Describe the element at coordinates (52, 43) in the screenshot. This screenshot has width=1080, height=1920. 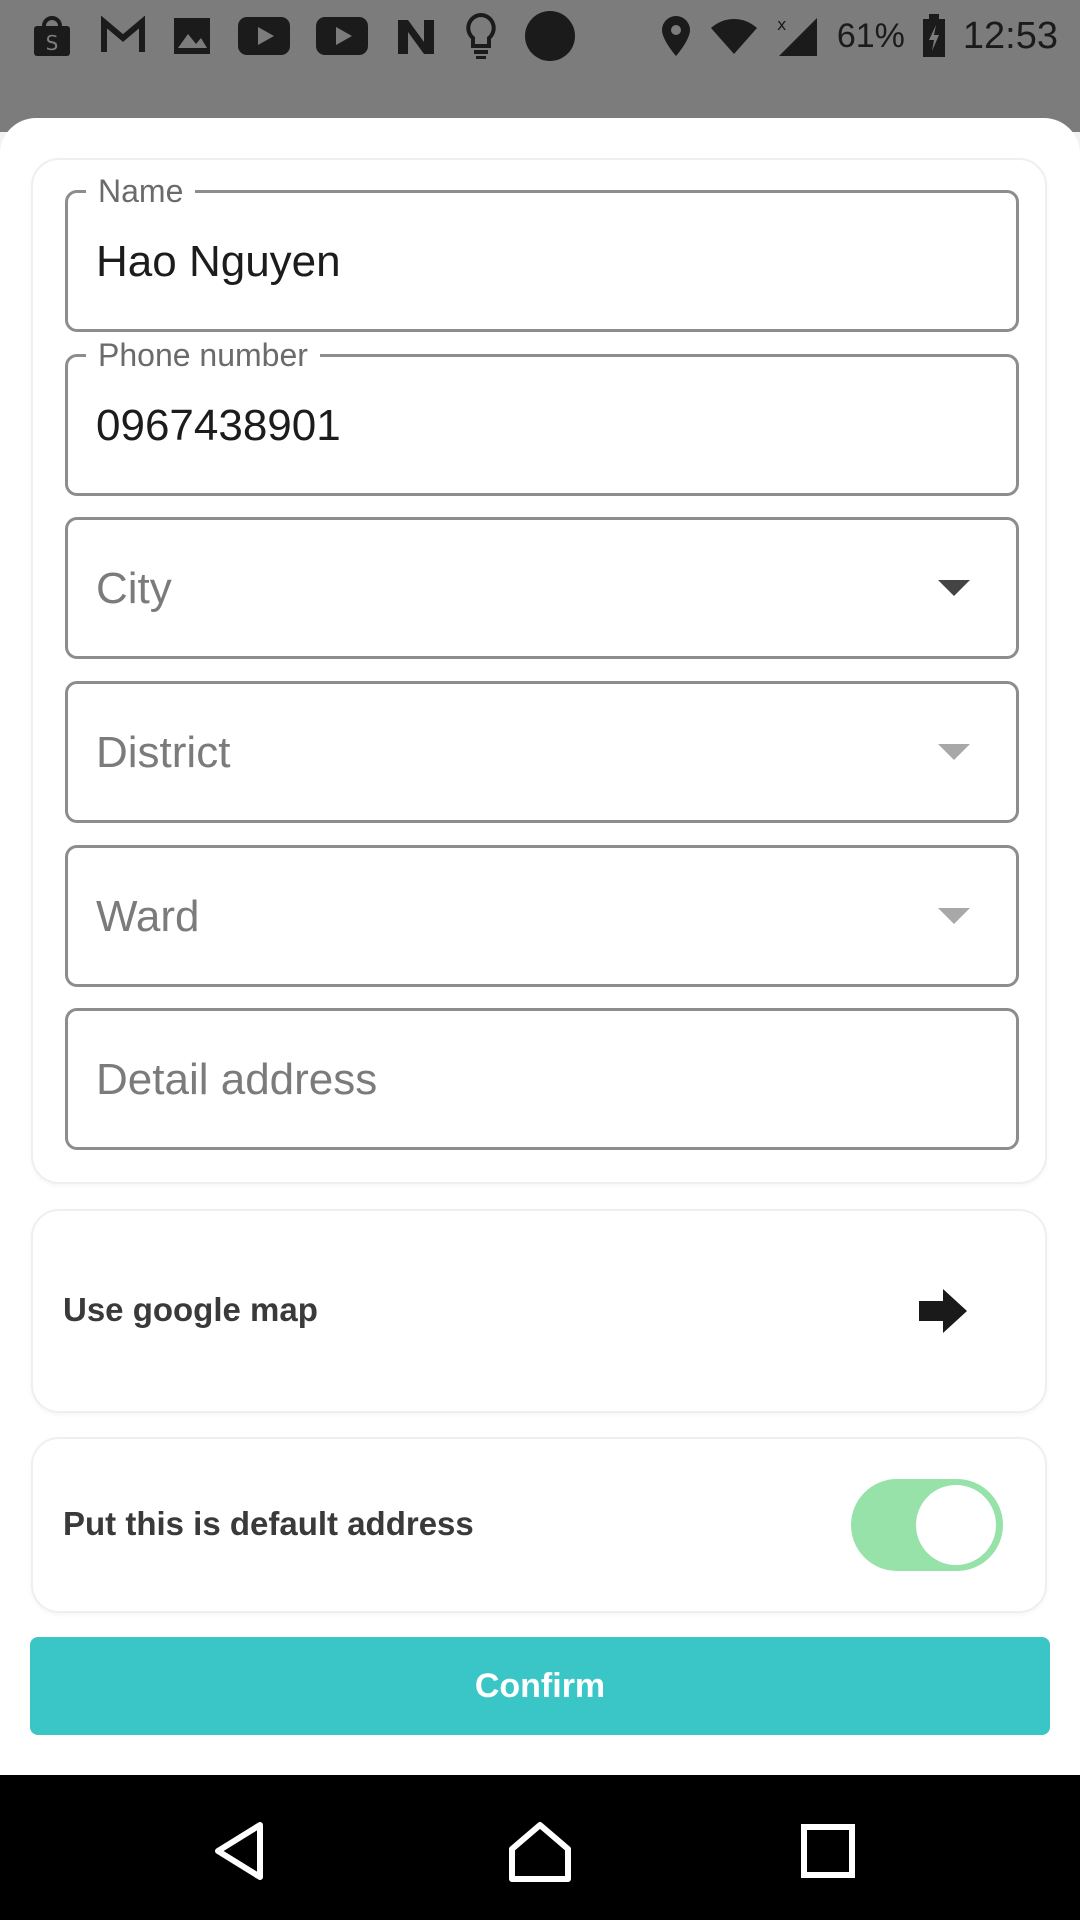
I see `svg-text: S` at that location.